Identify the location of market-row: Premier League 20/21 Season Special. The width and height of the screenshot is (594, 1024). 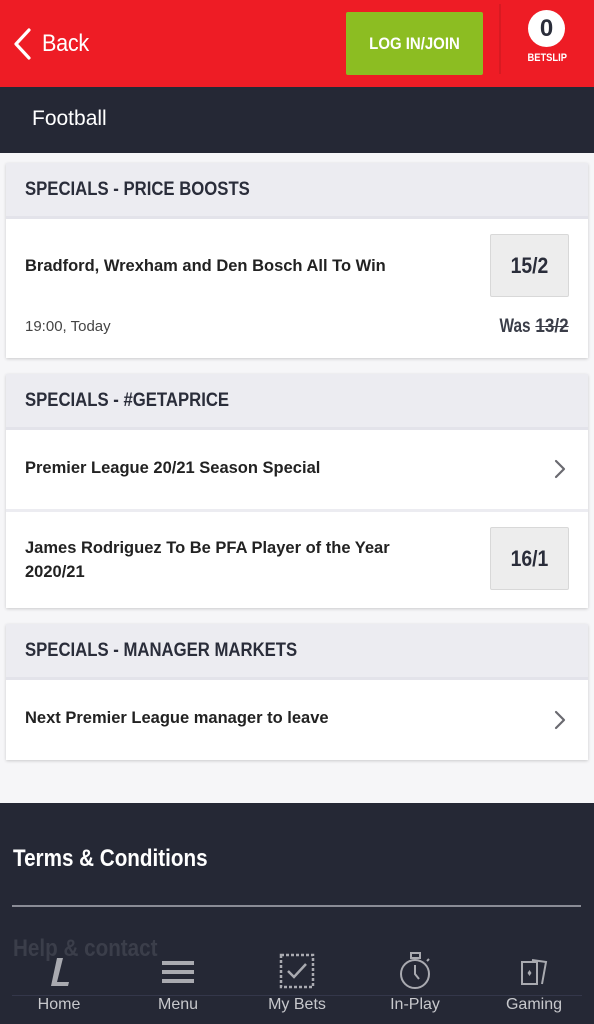
(297, 471).